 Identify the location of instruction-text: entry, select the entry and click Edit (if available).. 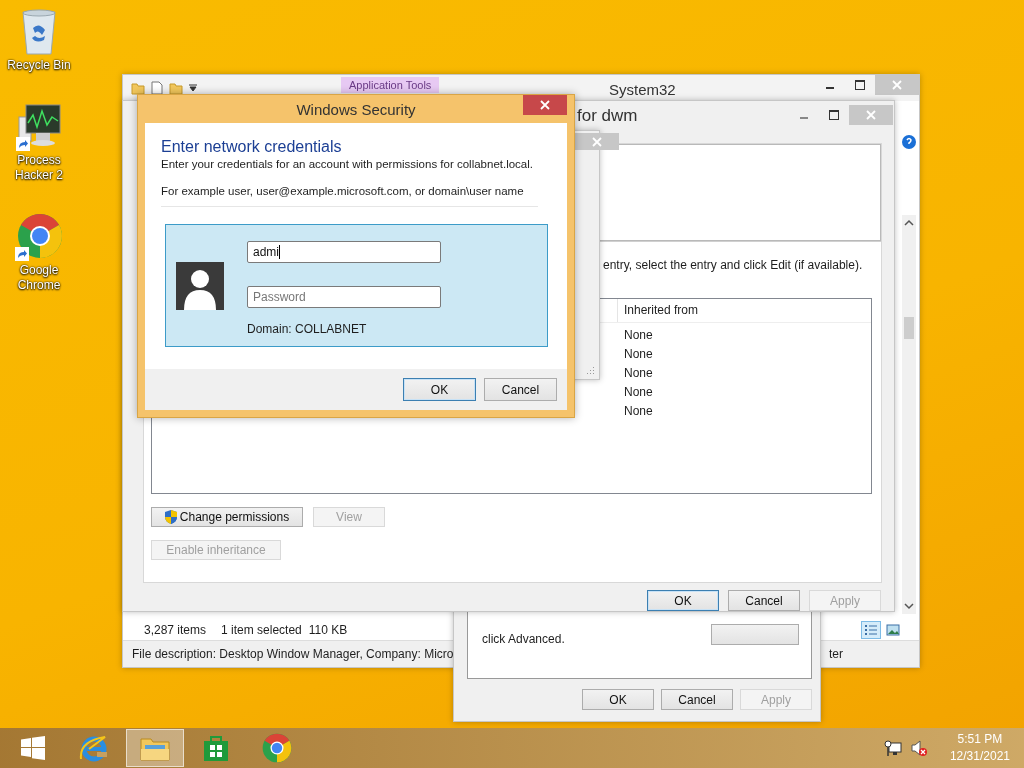
(733, 265).